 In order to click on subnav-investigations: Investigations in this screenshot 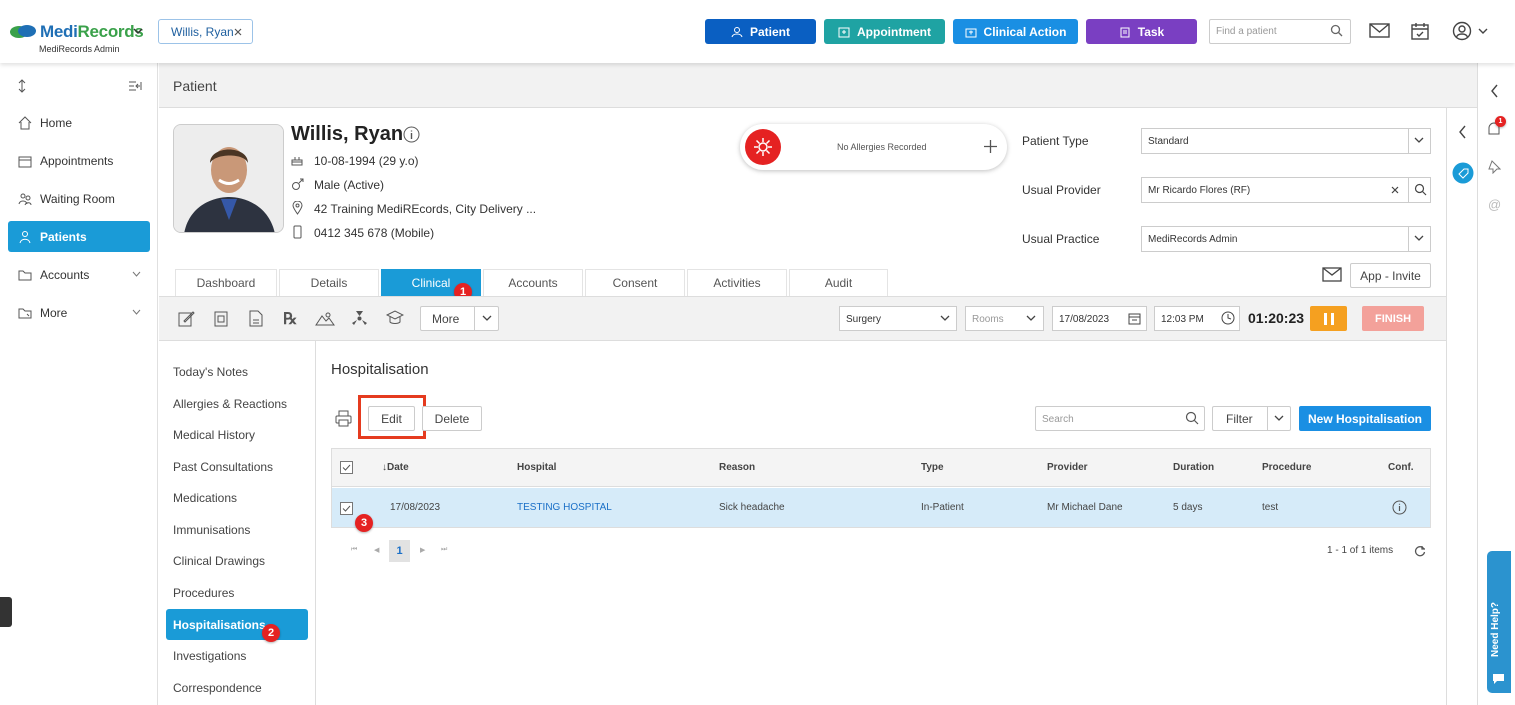, I will do `click(209, 656)`.